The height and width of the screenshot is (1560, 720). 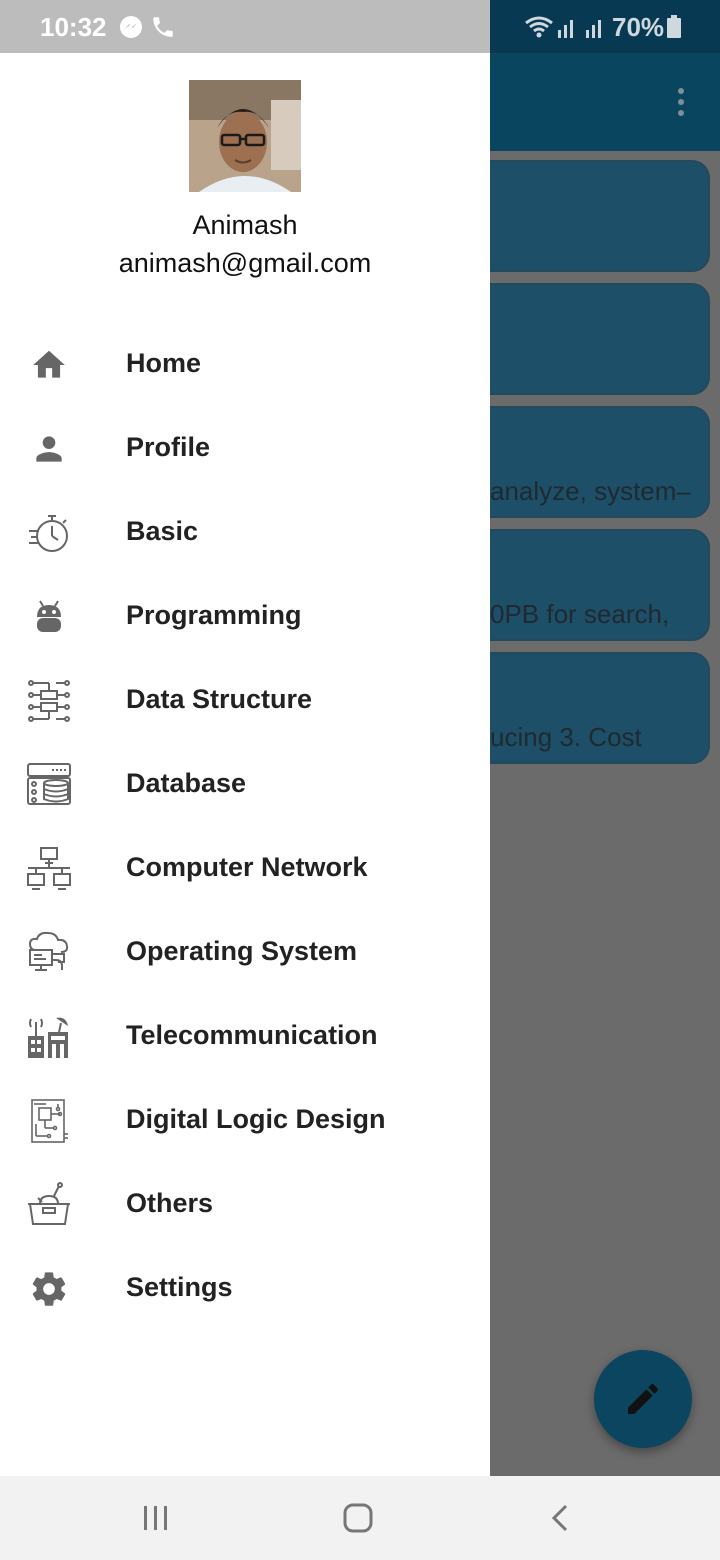 I want to click on drawer-item-label: Home, so click(x=164, y=363).